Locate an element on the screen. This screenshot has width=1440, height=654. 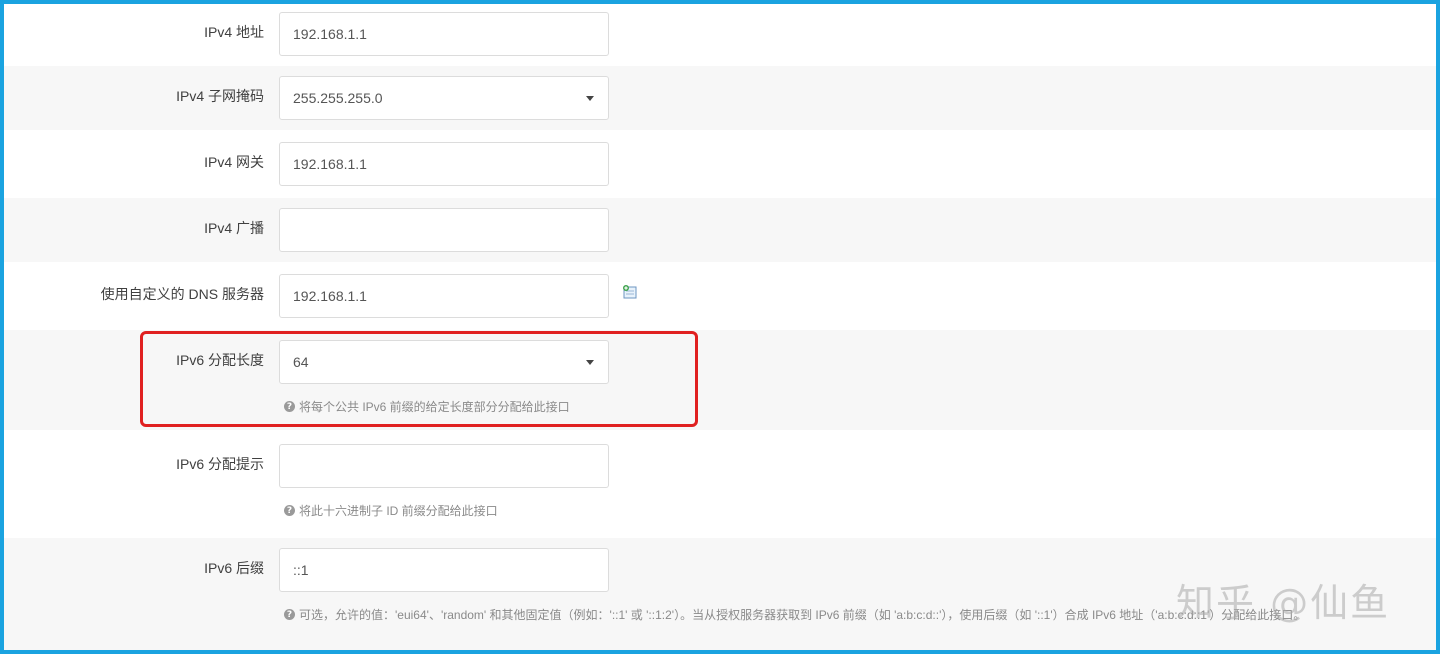
row-ipv4-broadcast: IPv4 广播 is located at coordinates (720, 230).